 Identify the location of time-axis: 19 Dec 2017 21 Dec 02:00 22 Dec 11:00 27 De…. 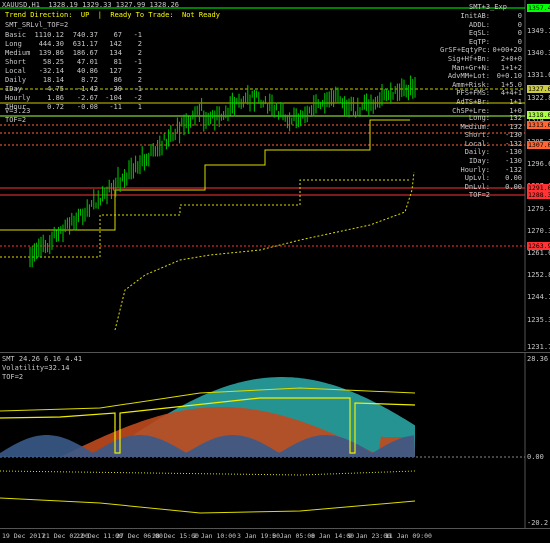
(275, 535).